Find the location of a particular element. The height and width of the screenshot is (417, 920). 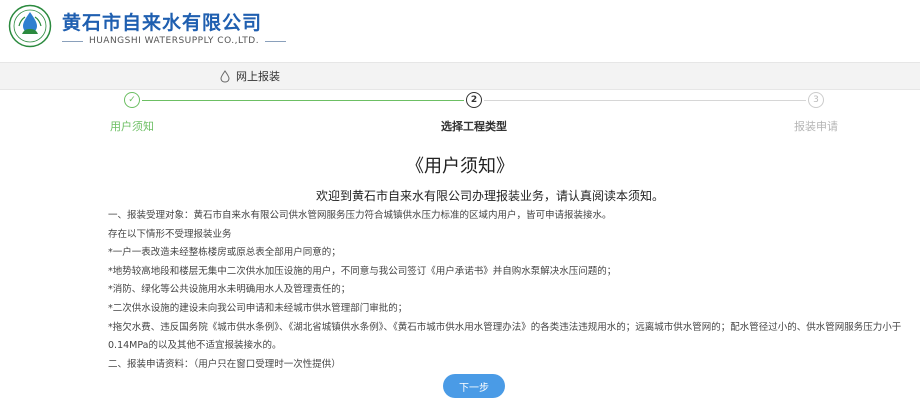

brand-name-cn: 黄石市自来水有限公司 is located at coordinates (162, 23).